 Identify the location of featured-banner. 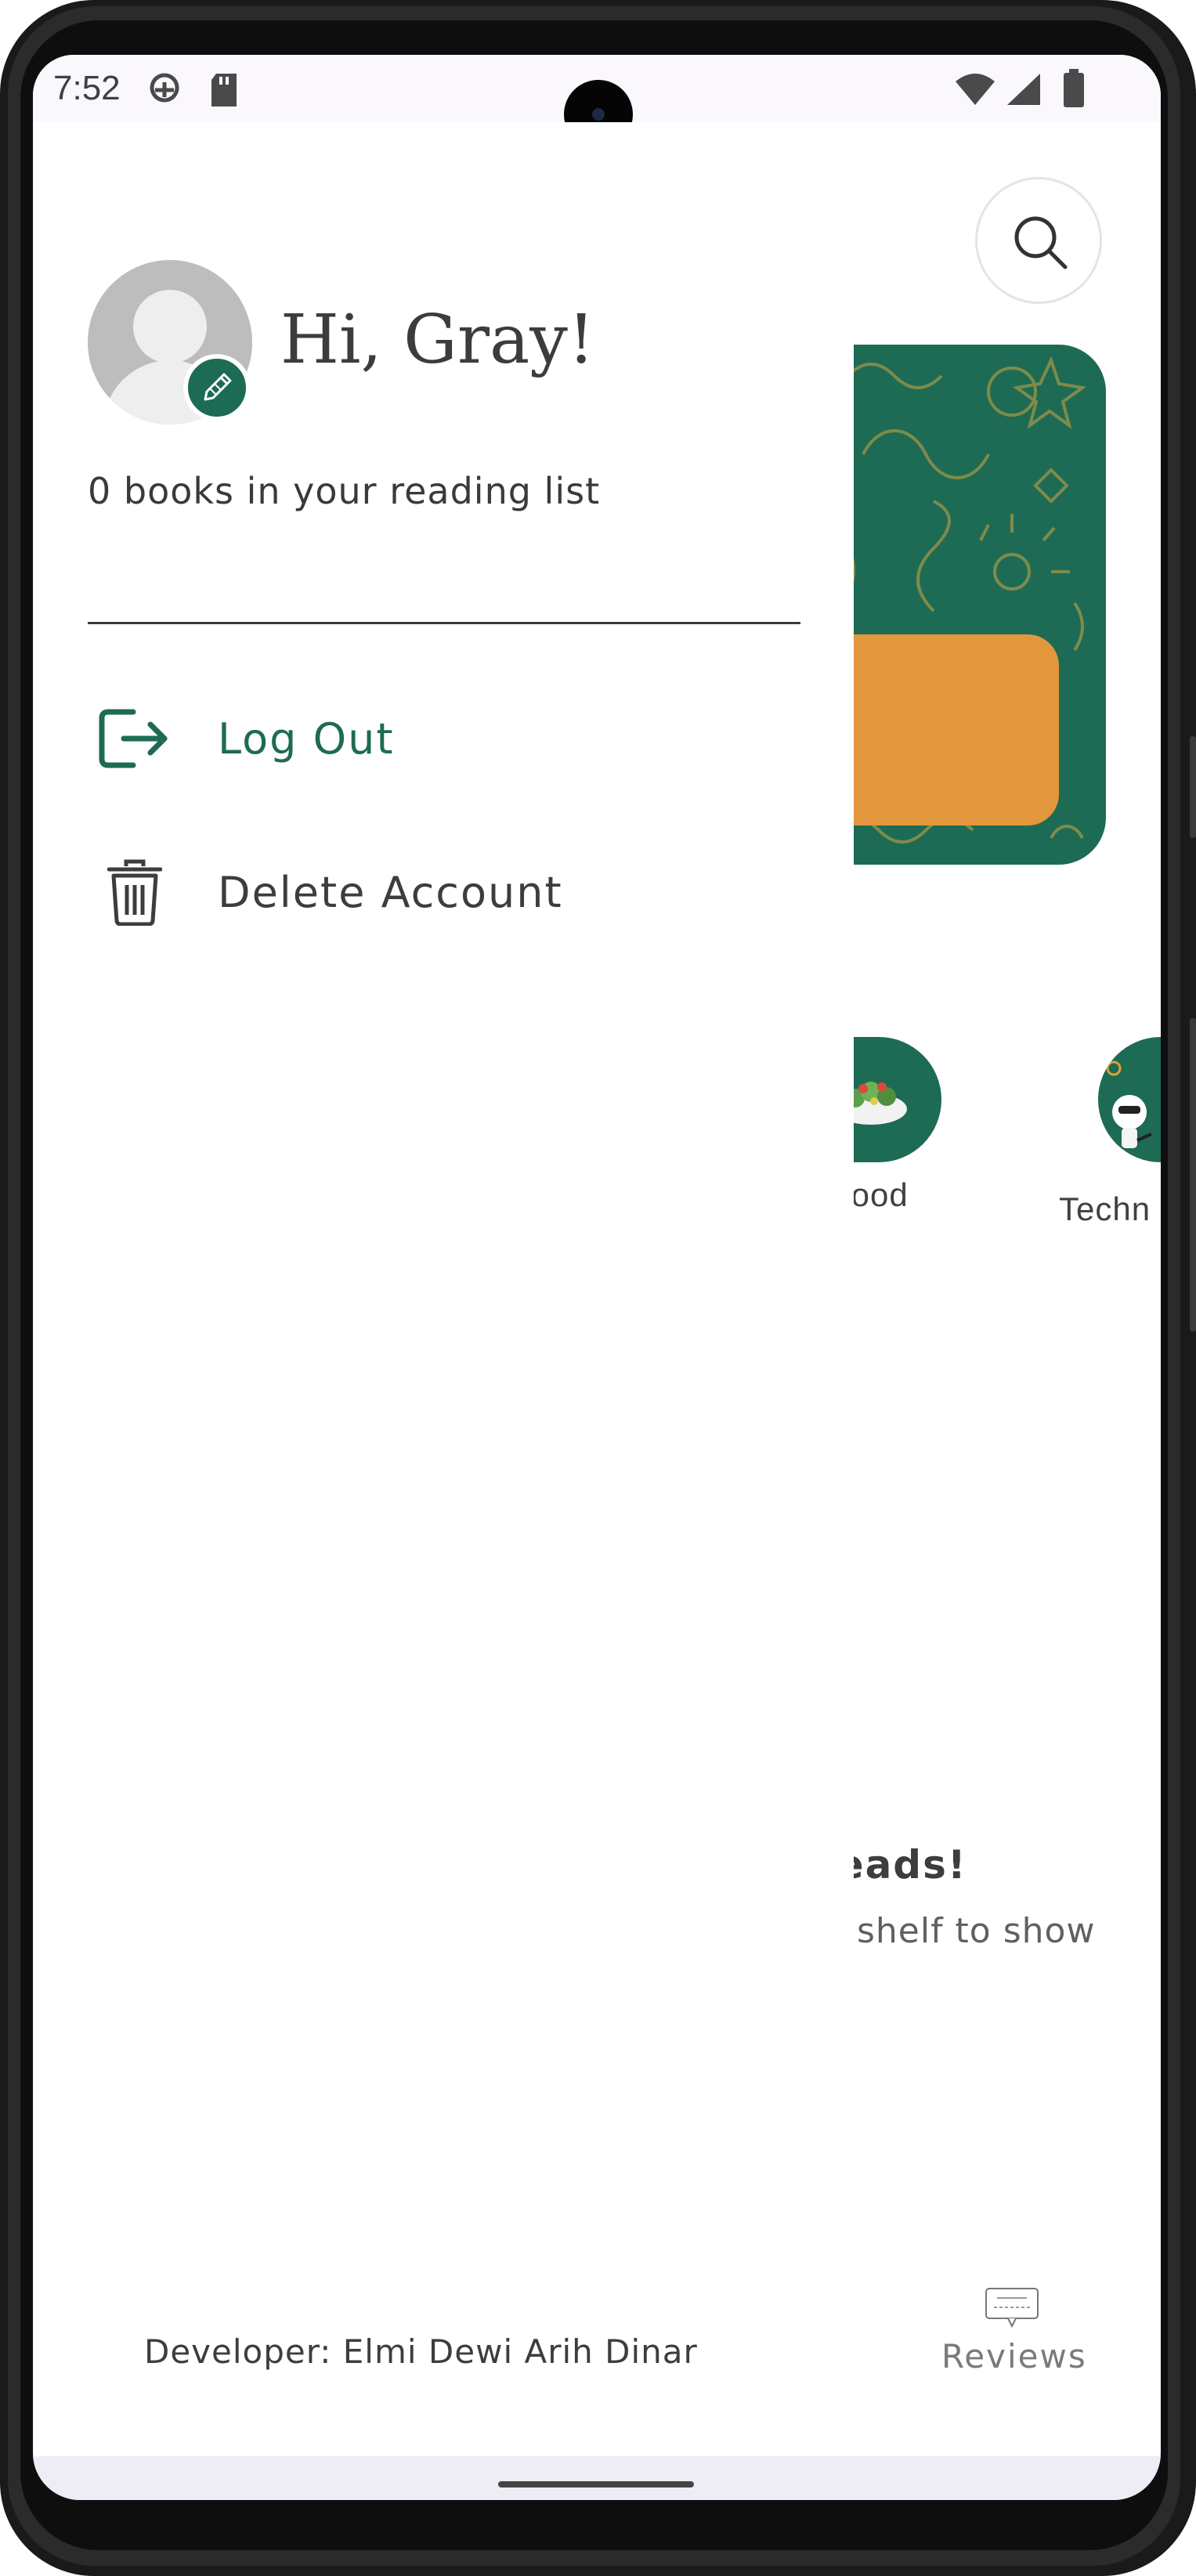
(961, 605).